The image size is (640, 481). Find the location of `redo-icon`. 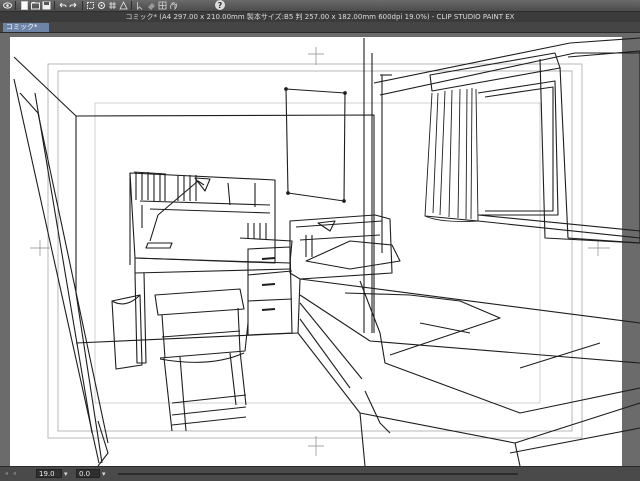

redo-icon is located at coordinates (73, 5).